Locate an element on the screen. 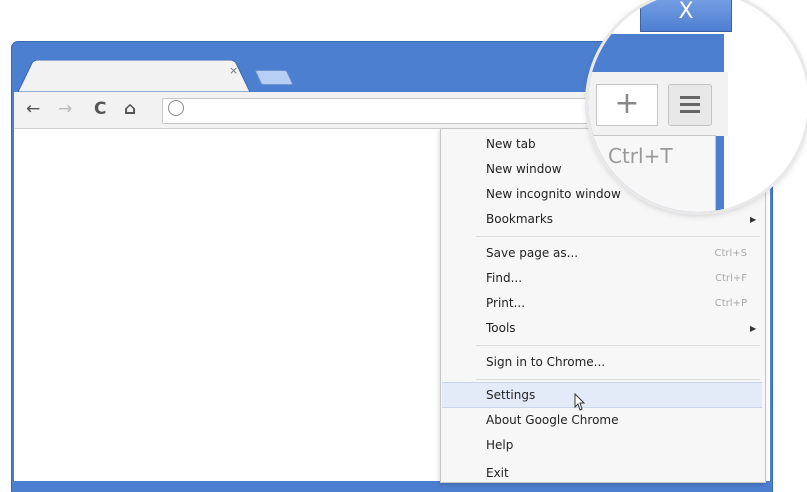 This screenshot has width=807, height=492. page-icon is located at coordinates (176, 108).